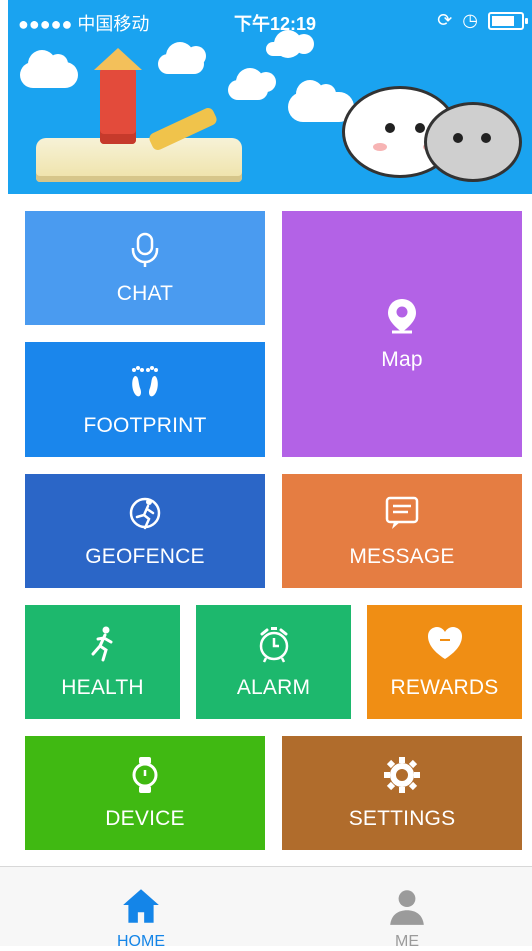 Image resolution: width=532 pixels, height=951 pixels. I want to click on nav-me-label: ME, so click(407, 941).